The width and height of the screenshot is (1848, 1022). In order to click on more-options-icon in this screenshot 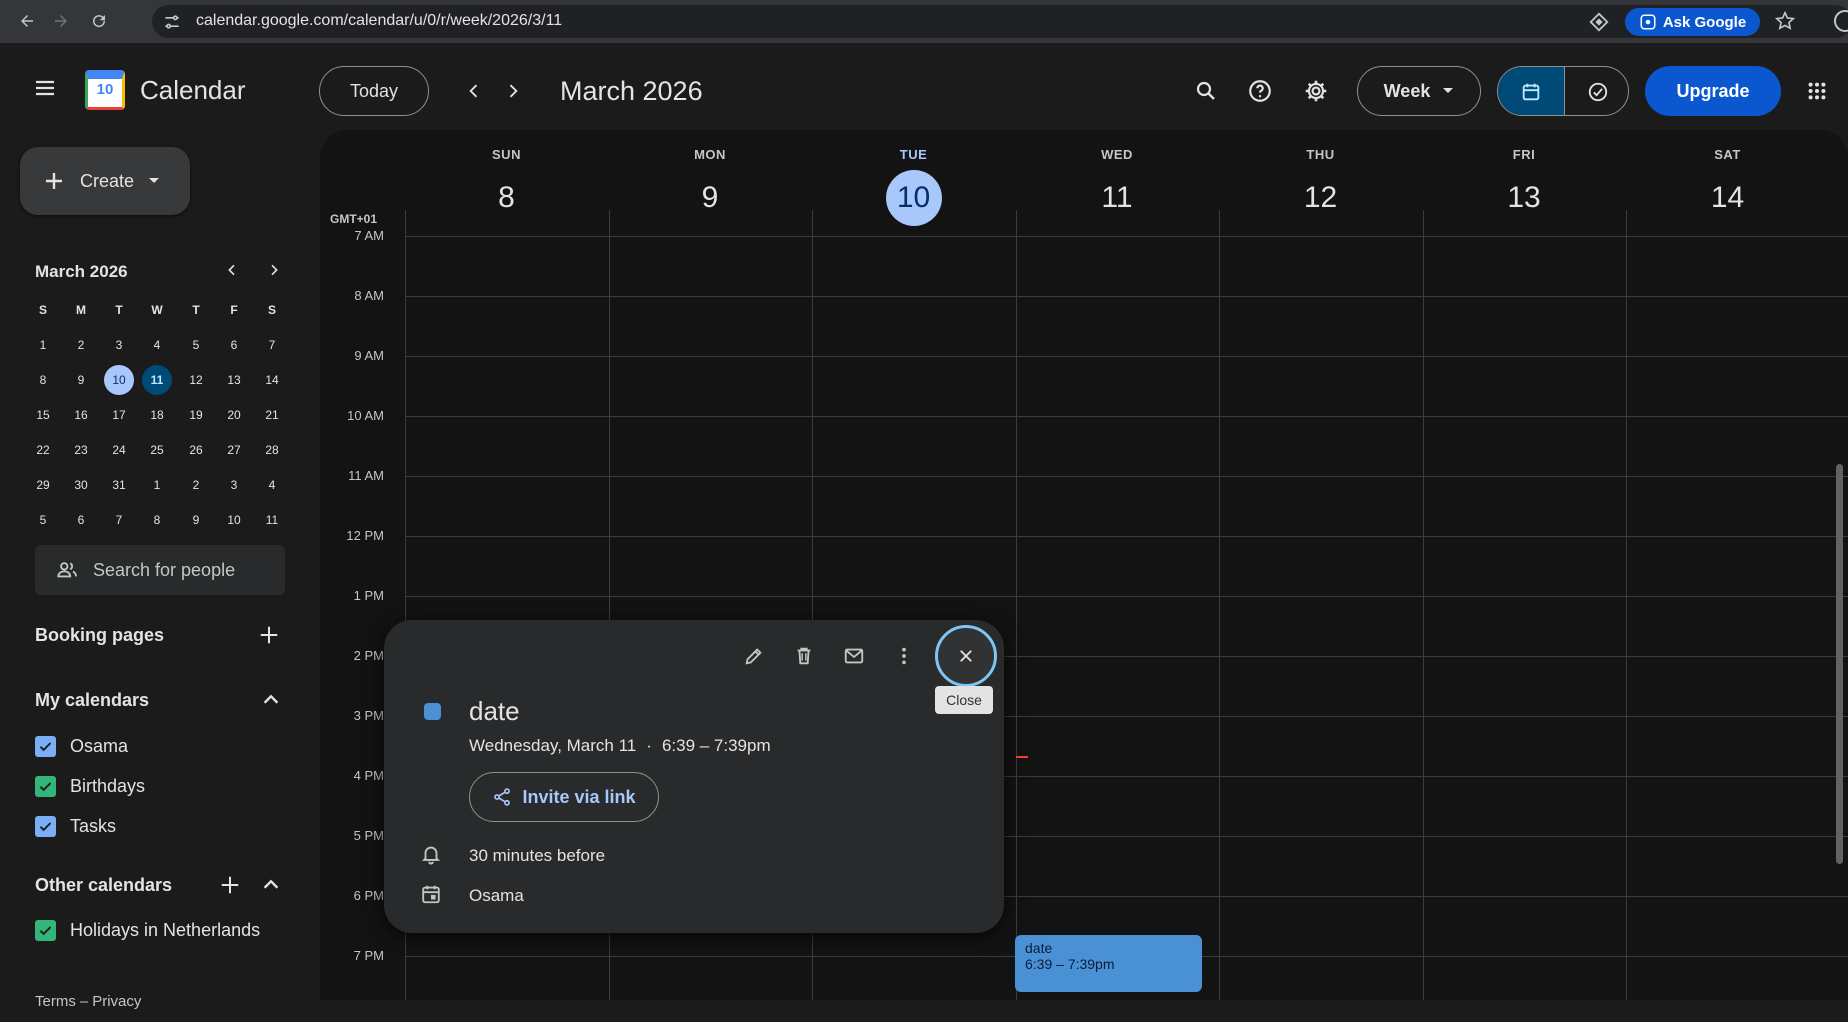, I will do `click(904, 656)`.